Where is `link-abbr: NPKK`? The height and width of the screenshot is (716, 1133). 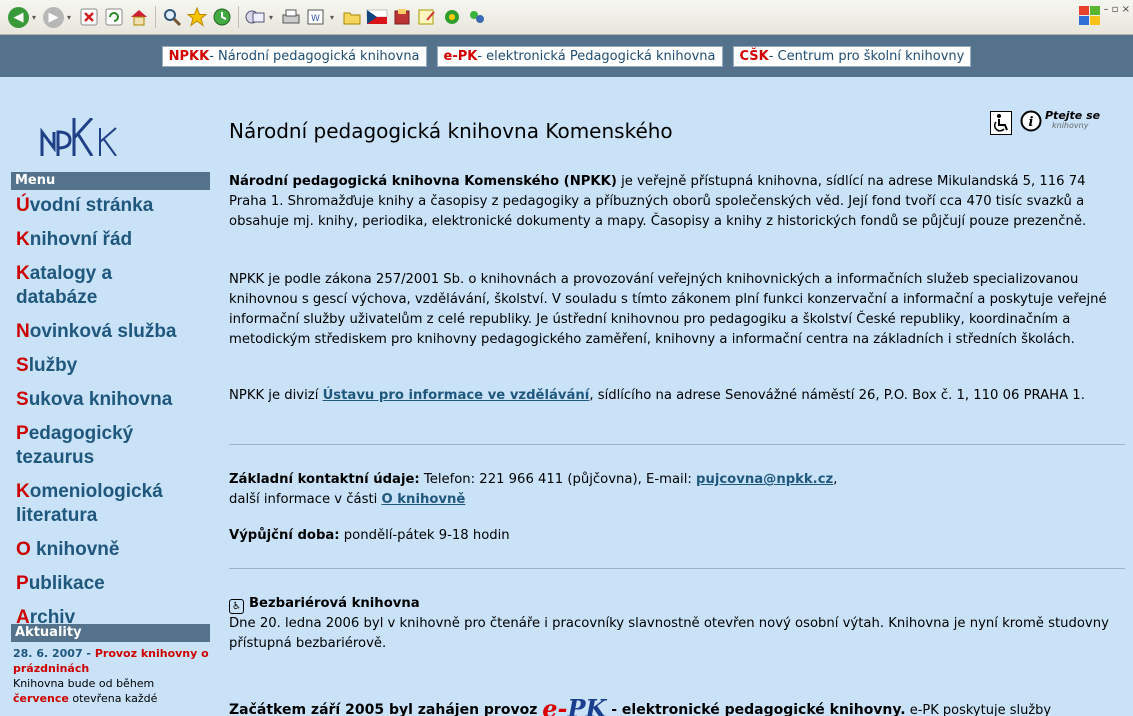 link-abbr: NPKK is located at coordinates (189, 56).